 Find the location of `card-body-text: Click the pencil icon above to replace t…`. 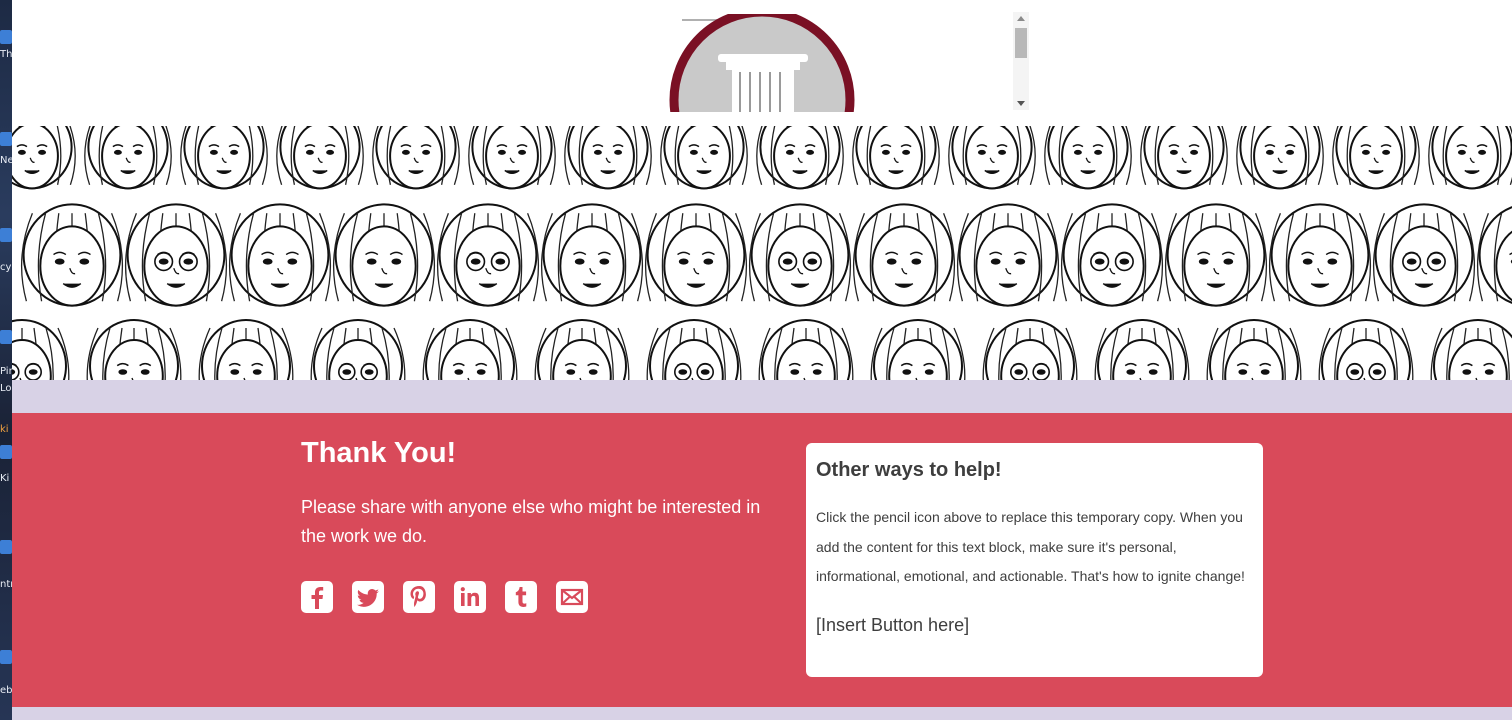

card-body-text: Click the pencil icon above to replace t… is located at coordinates (1036, 547).